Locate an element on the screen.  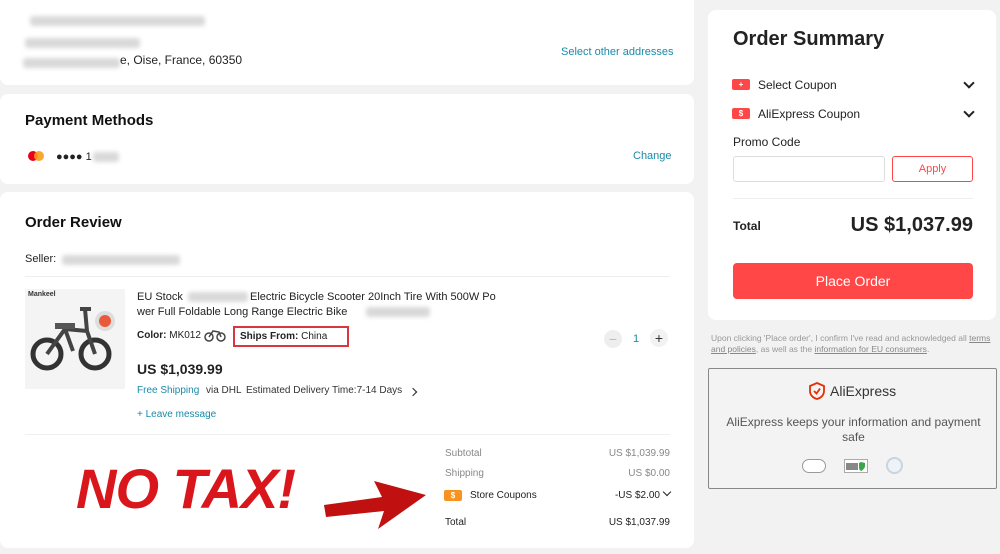
quantity-value: 1 is located at coordinates (636, 339).